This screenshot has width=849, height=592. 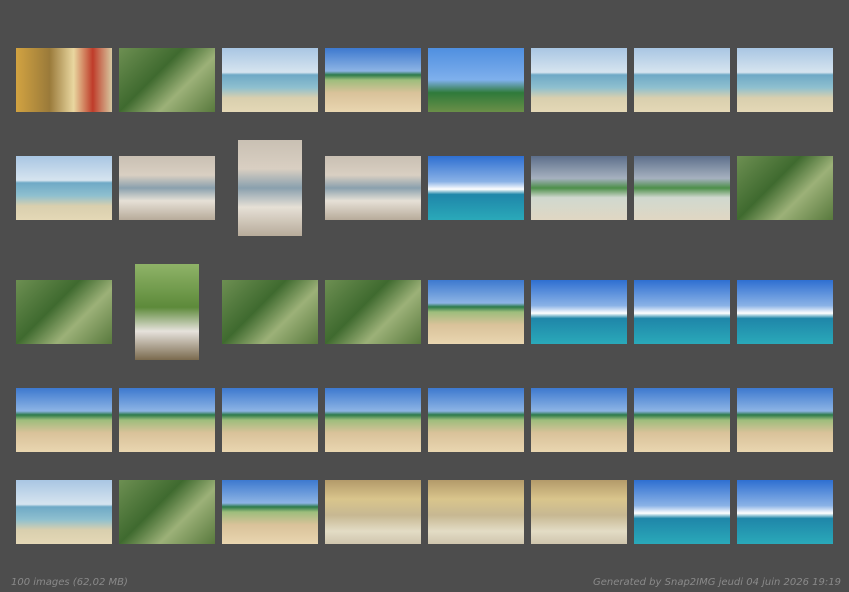 I want to click on thumbnail-r2-c7, so click(x=682, y=188).